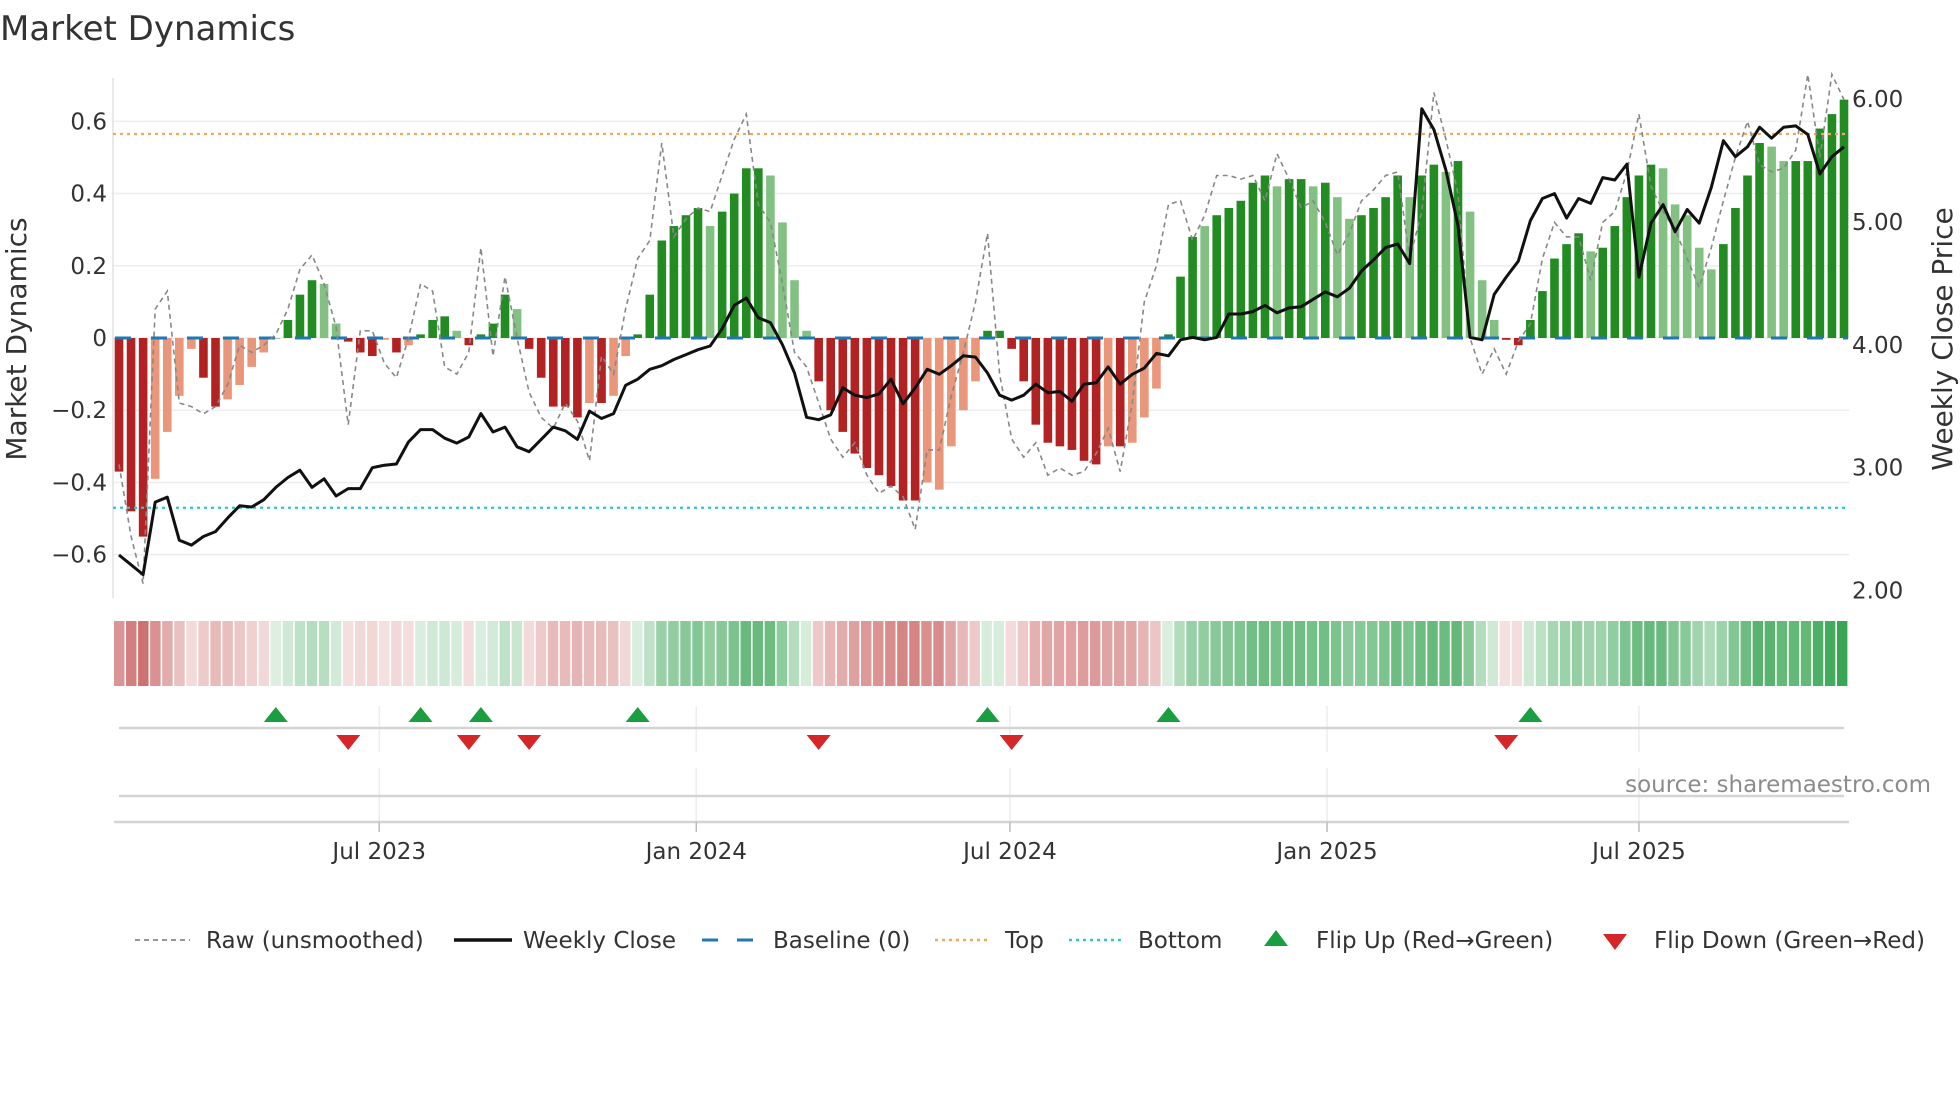 Image resolution: width=1960 pixels, height=1102 pixels. Describe the element at coordinates (16, 338) in the screenshot. I see `left-axis-label: Market Dynamics` at that location.